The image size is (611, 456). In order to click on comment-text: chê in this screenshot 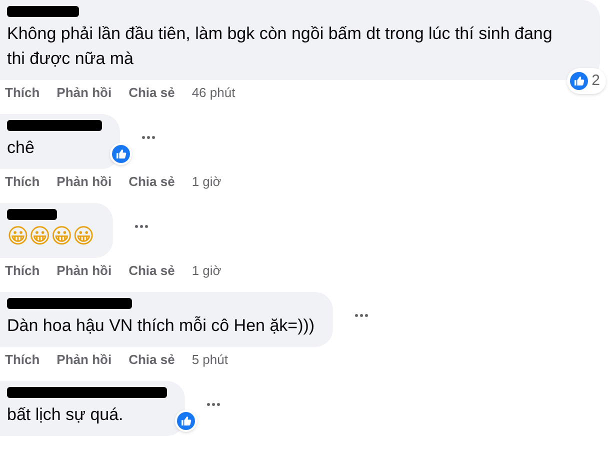, I will do `click(20, 148)`.